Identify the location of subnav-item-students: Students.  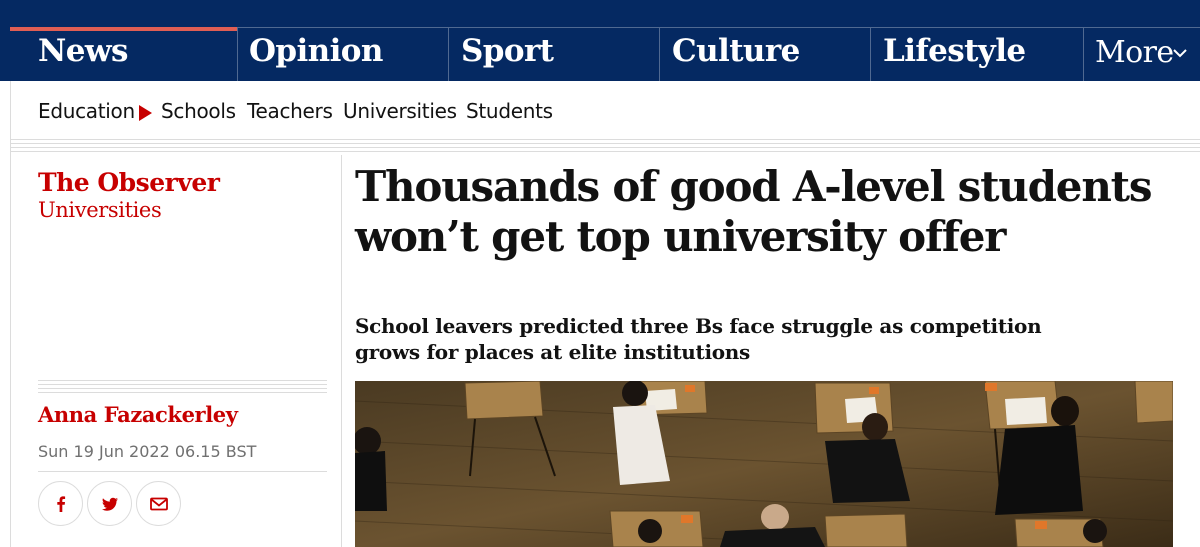
(509, 111).